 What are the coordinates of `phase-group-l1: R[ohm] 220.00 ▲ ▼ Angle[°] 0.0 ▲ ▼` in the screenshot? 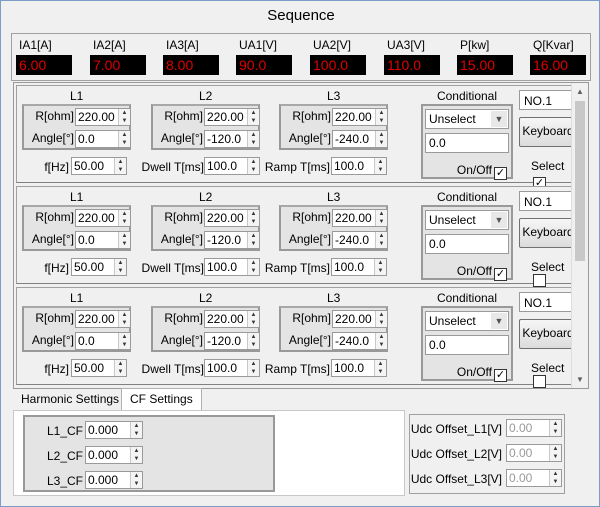 It's located at (76, 228).